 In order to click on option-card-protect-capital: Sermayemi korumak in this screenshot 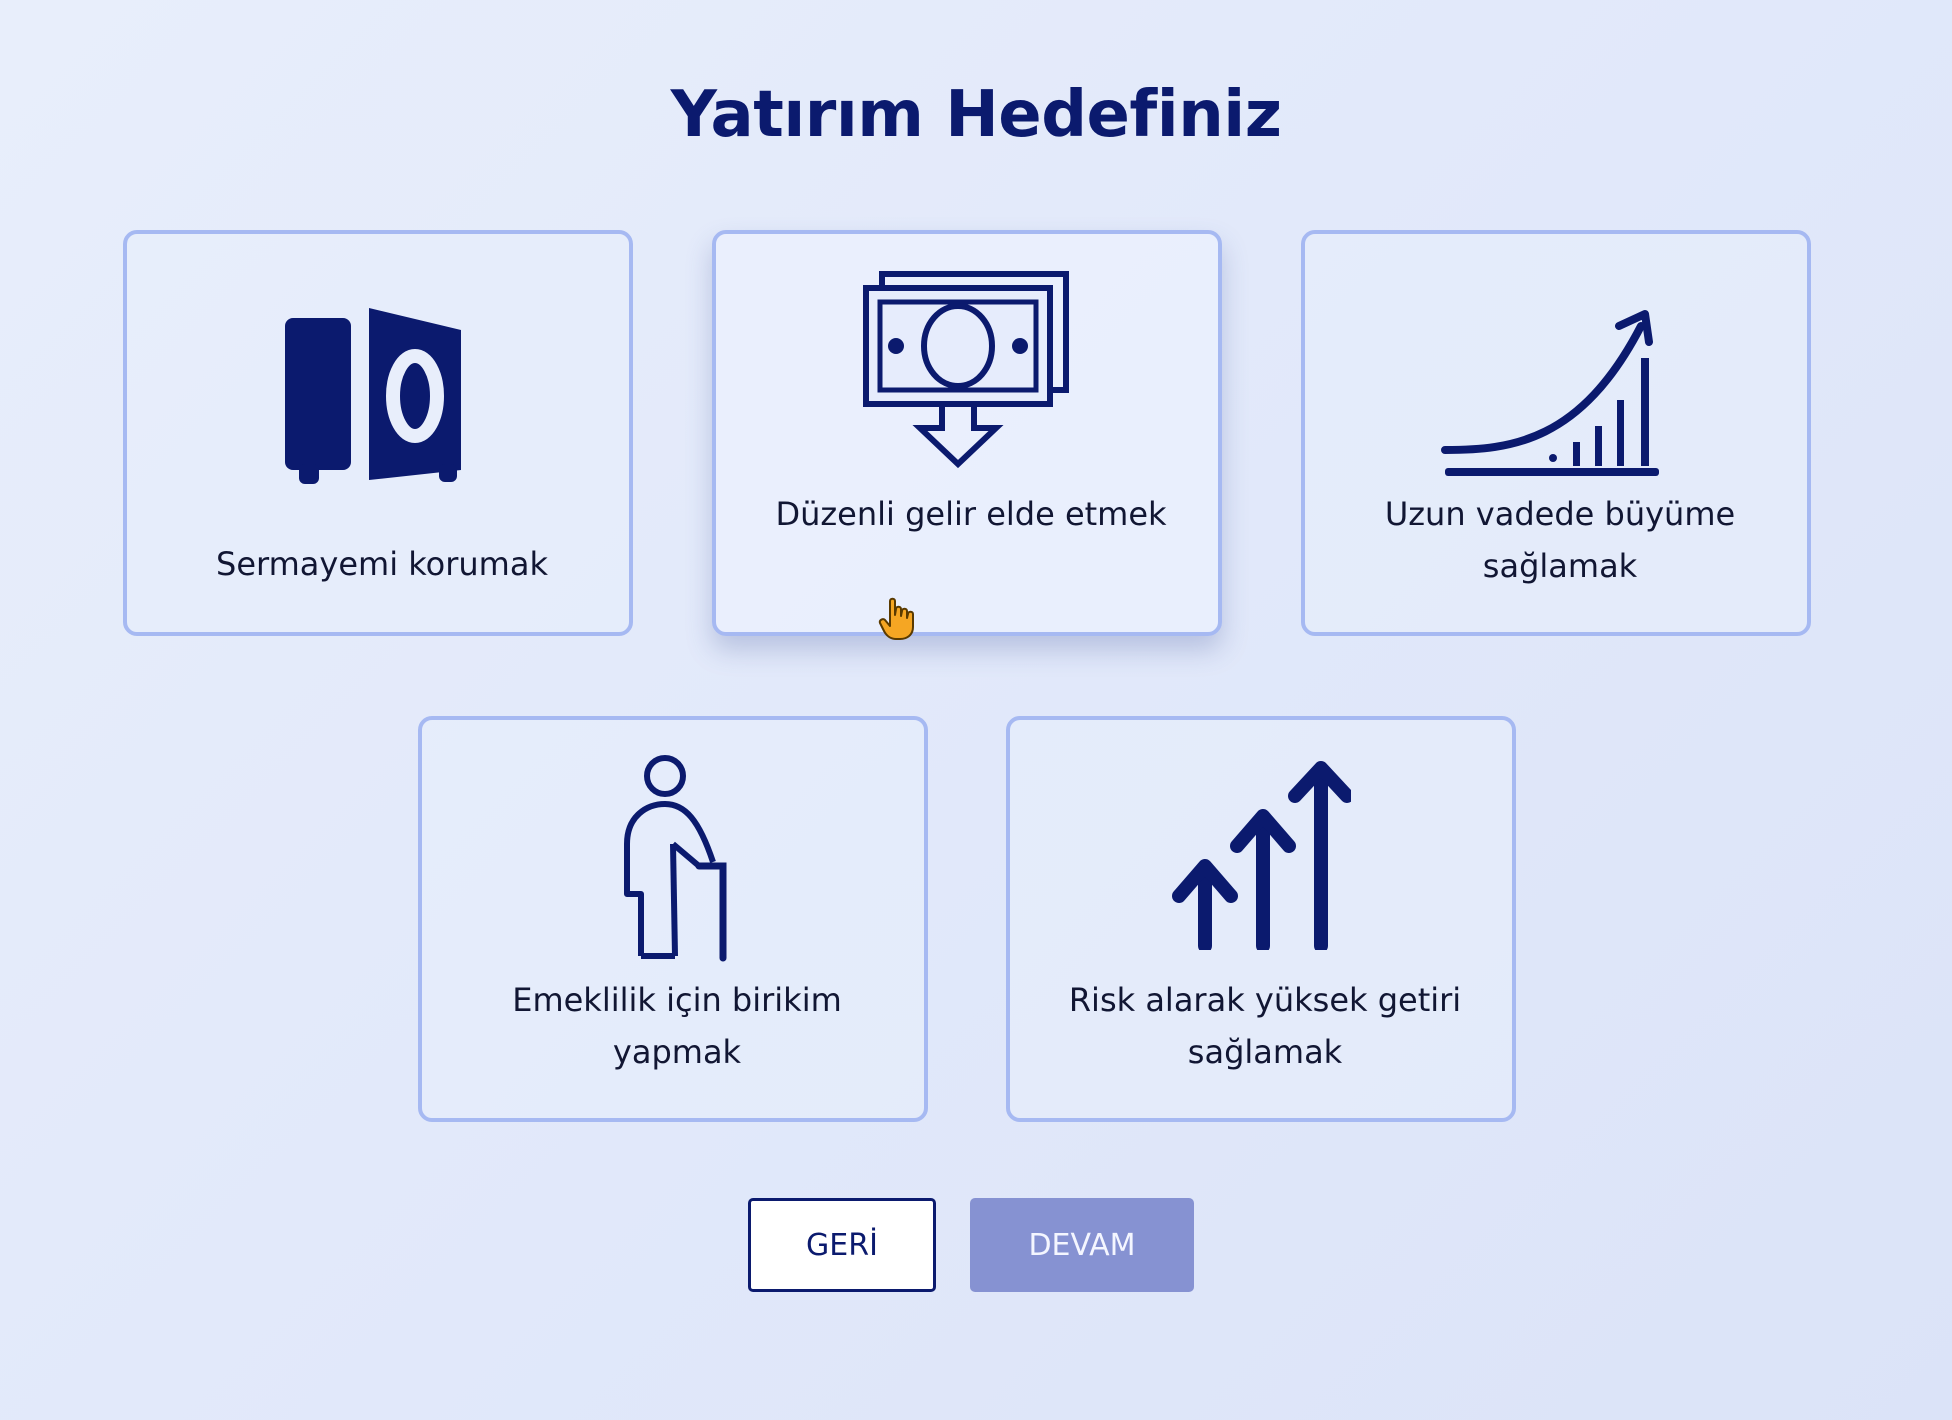, I will do `click(378, 433)`.